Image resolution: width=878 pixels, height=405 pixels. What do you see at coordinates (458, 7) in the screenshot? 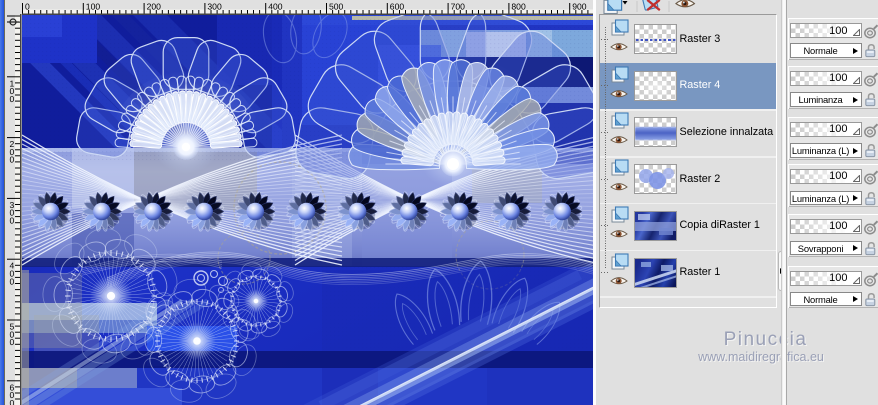
I see `svg-text: 700` at bounding box center [458, 7].